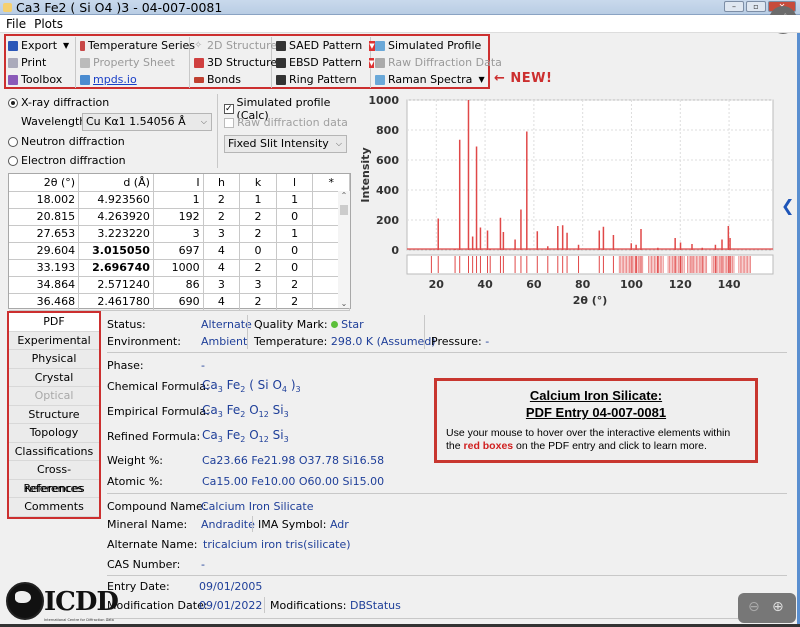 The image size is (800, 627). I want to click on table-row: 29.604 3.015050 697 4 0 0, so click(179, 251).